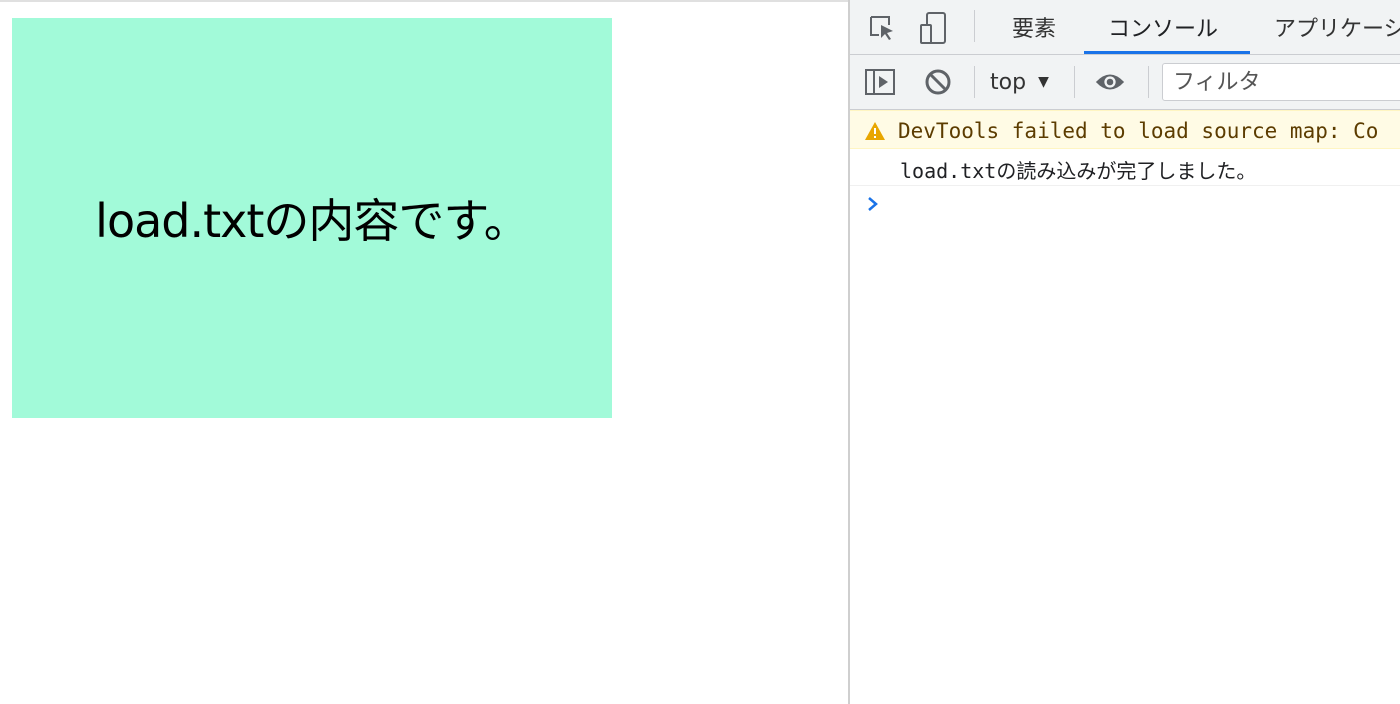 This screenshot has height=704, width=1400. Describe the element at coordinates (880, 82) in the screenshot. I see `sidebar-toggle-icon` at that location.